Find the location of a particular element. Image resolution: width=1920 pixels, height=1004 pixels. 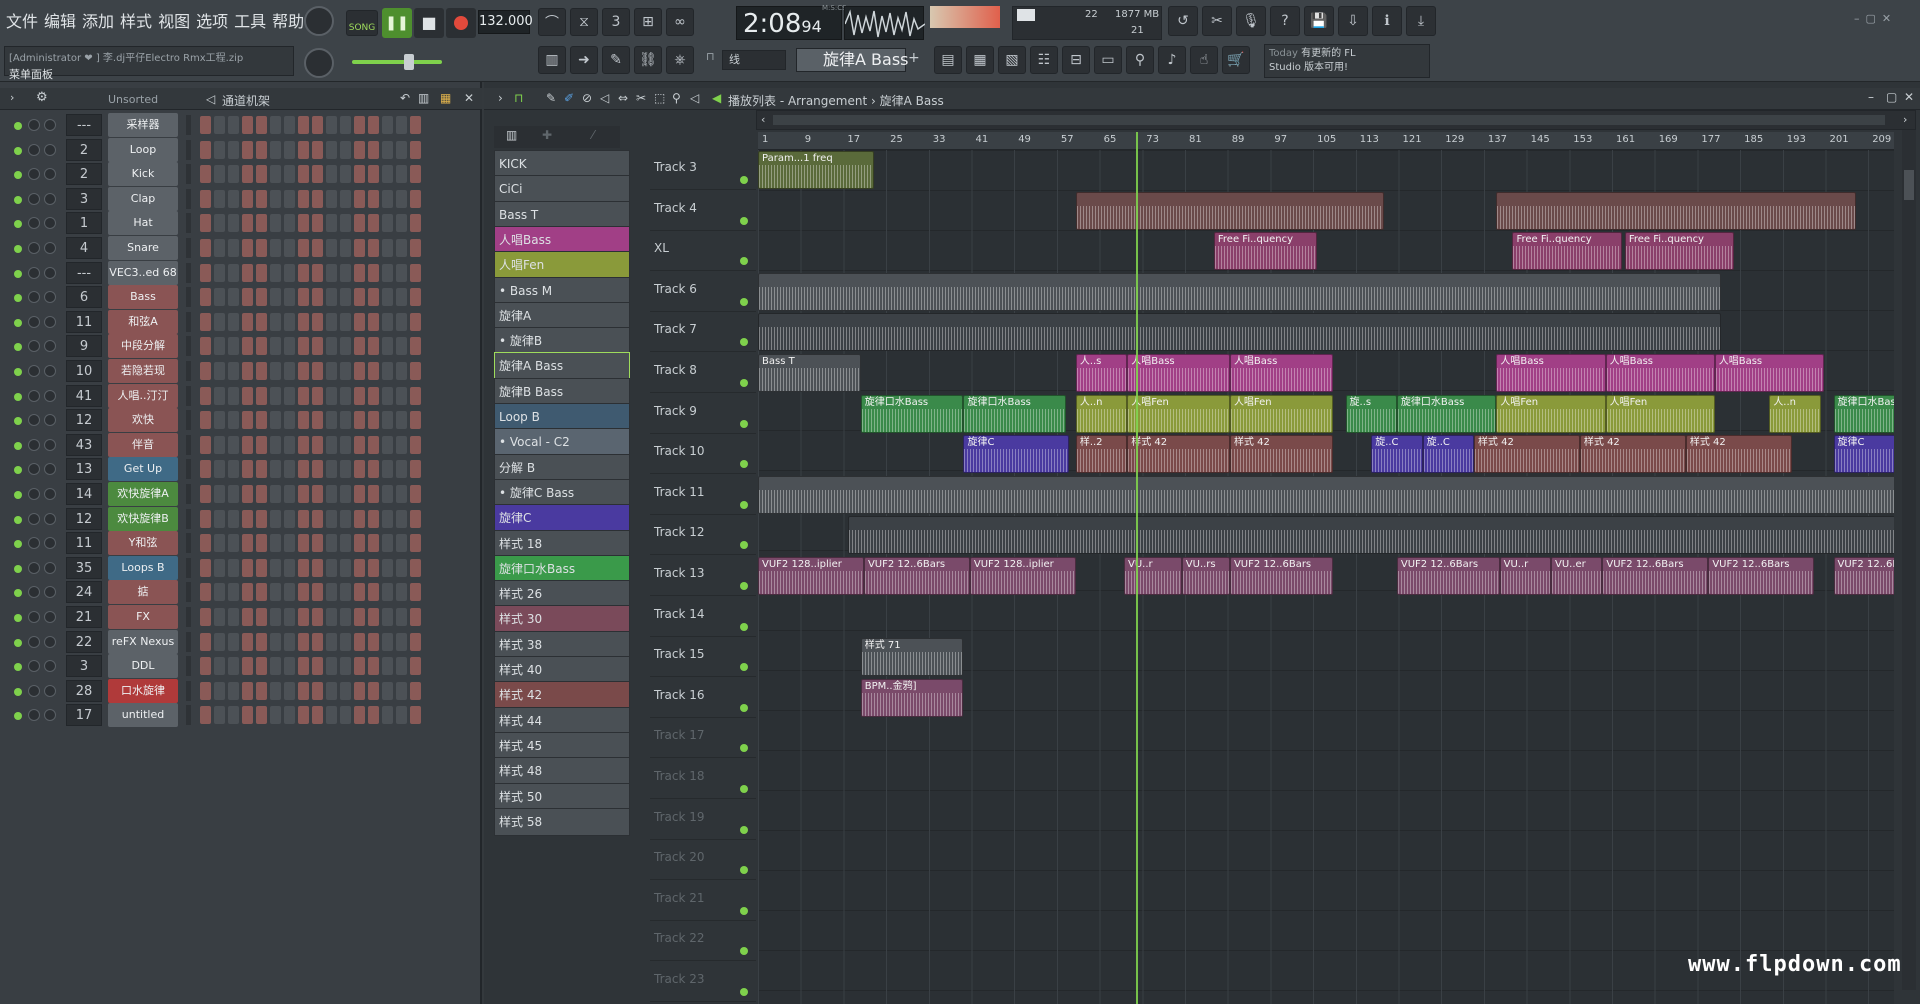

channel-name-button: Snare is located at coordinates (143, 248).